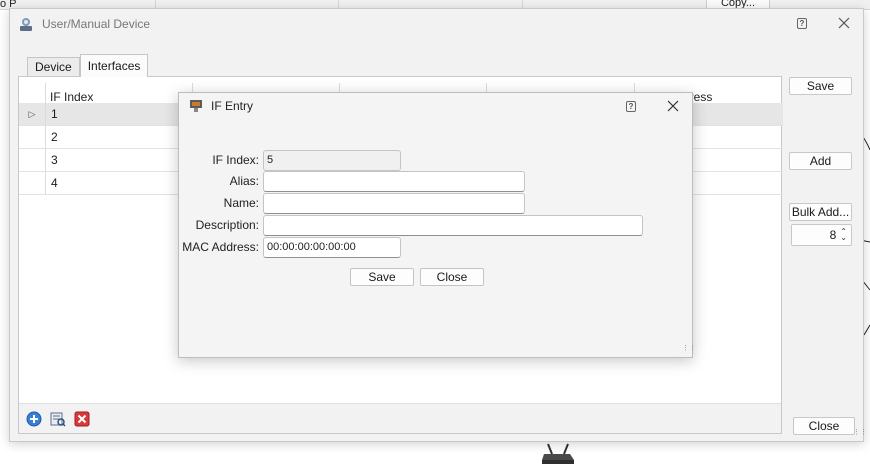 This screenshot has height=469, width=870. Describe the element at coordinates (244, 181) in the screenshot. I see `alias-label: Alias:` at that location.